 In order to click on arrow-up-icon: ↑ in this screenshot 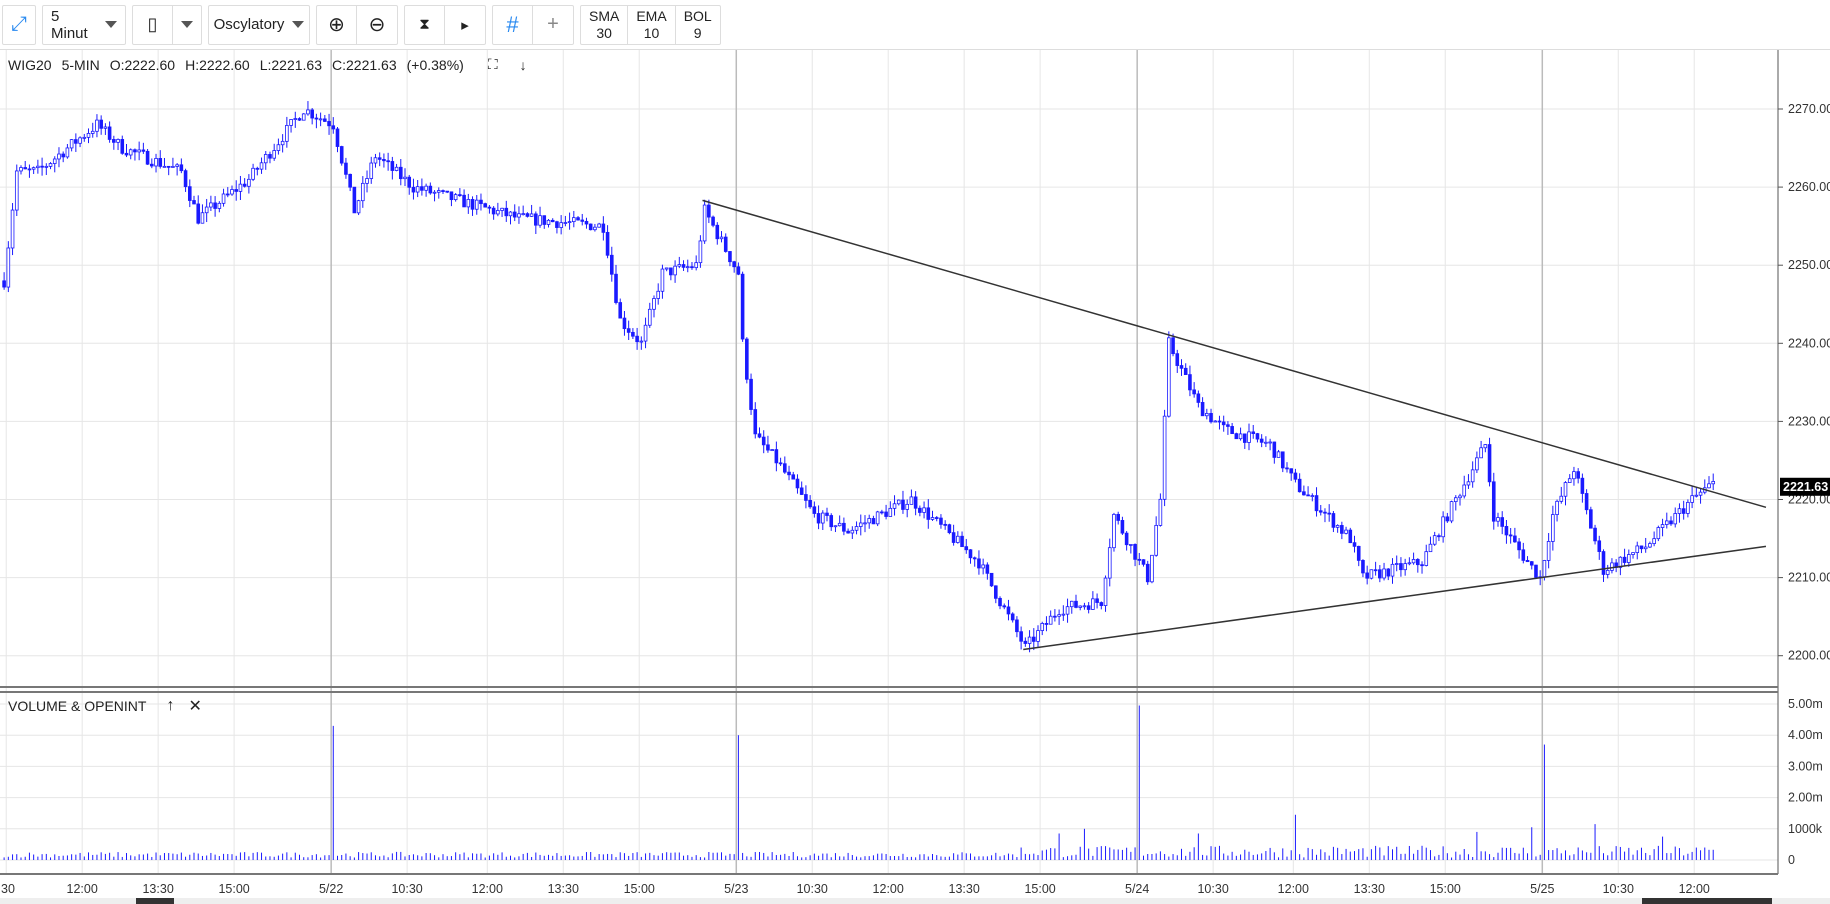, I will do `click(170, 706)`.